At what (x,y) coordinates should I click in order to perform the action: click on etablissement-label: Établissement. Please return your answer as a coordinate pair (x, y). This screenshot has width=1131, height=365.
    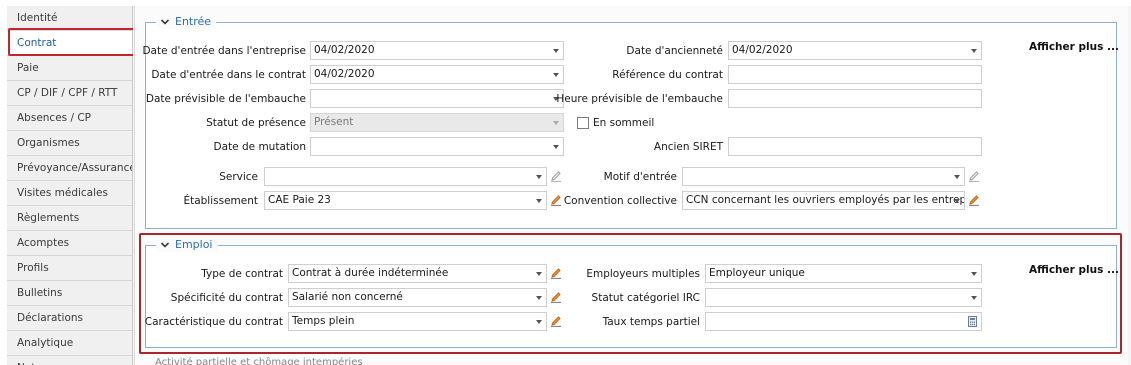
    Looking at the image, I should click on (220, 201).